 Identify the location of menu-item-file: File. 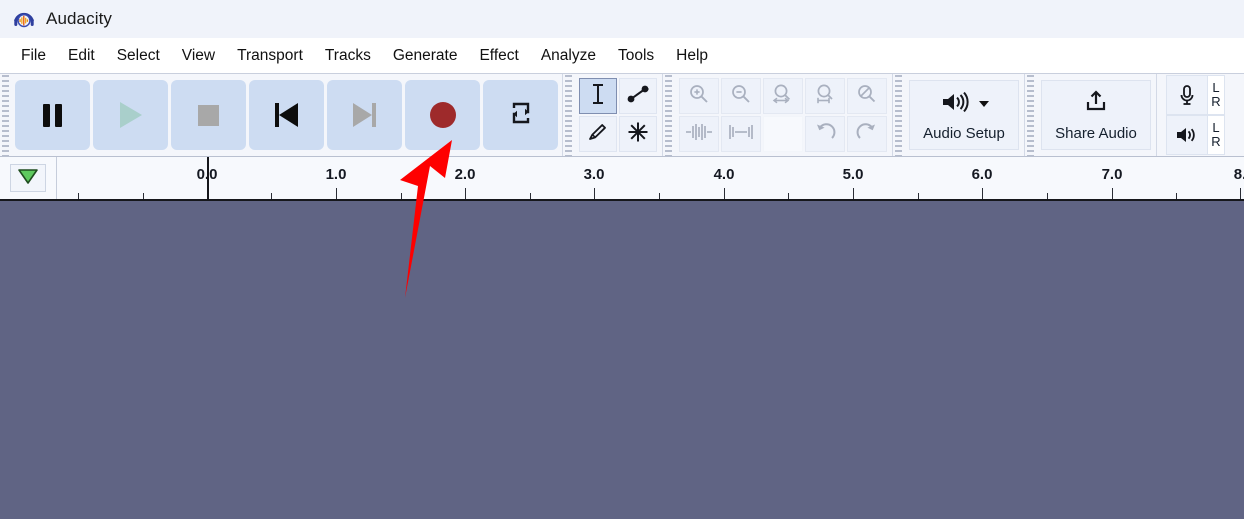
(33, 56).